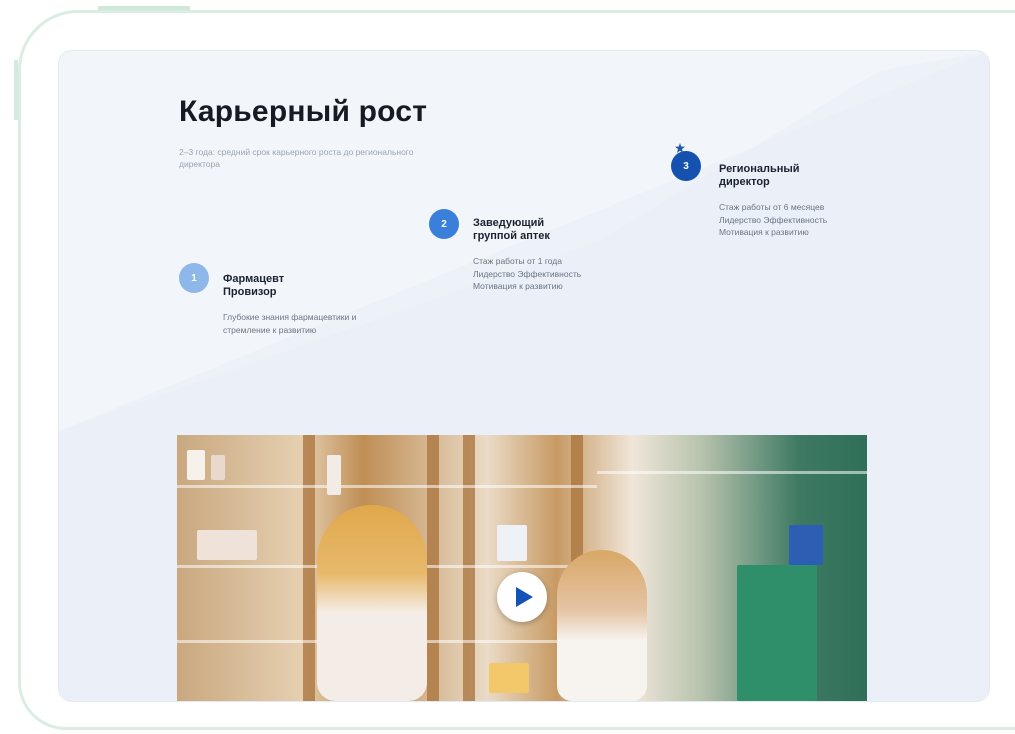  Describe the element at coordinates (194, 278) in the screenshot. I see `step-badge-1: 1` at that location.